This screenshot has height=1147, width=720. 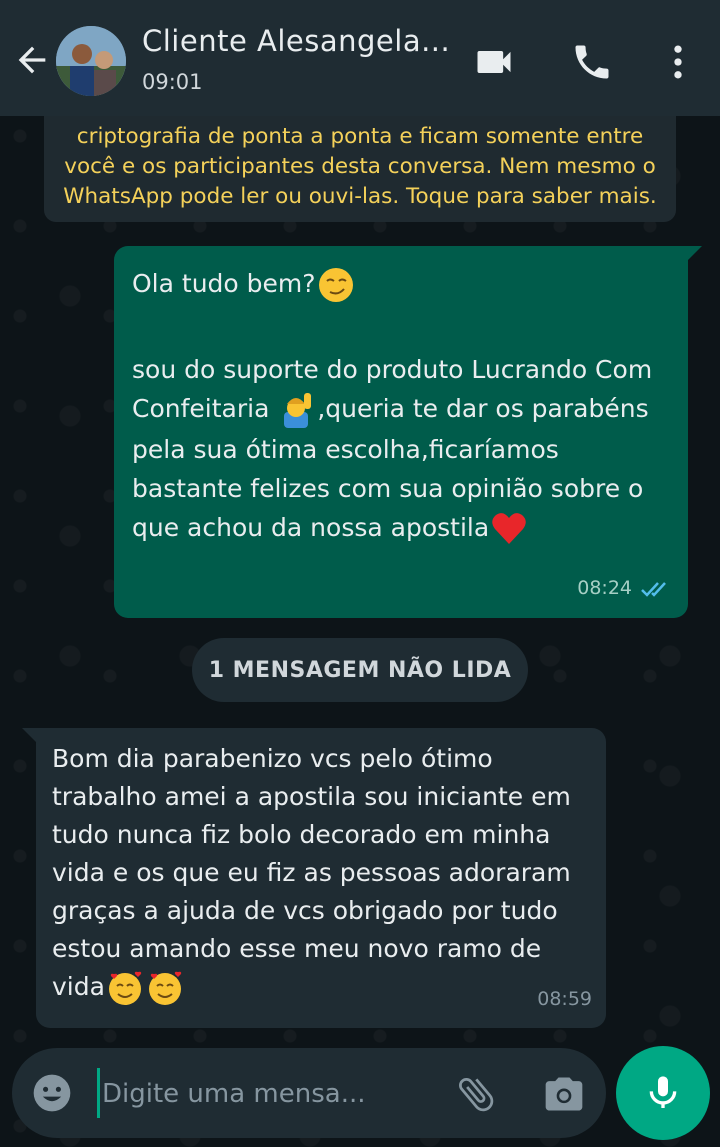 I want to click on camera-icon, so click(x=564, y=1094).